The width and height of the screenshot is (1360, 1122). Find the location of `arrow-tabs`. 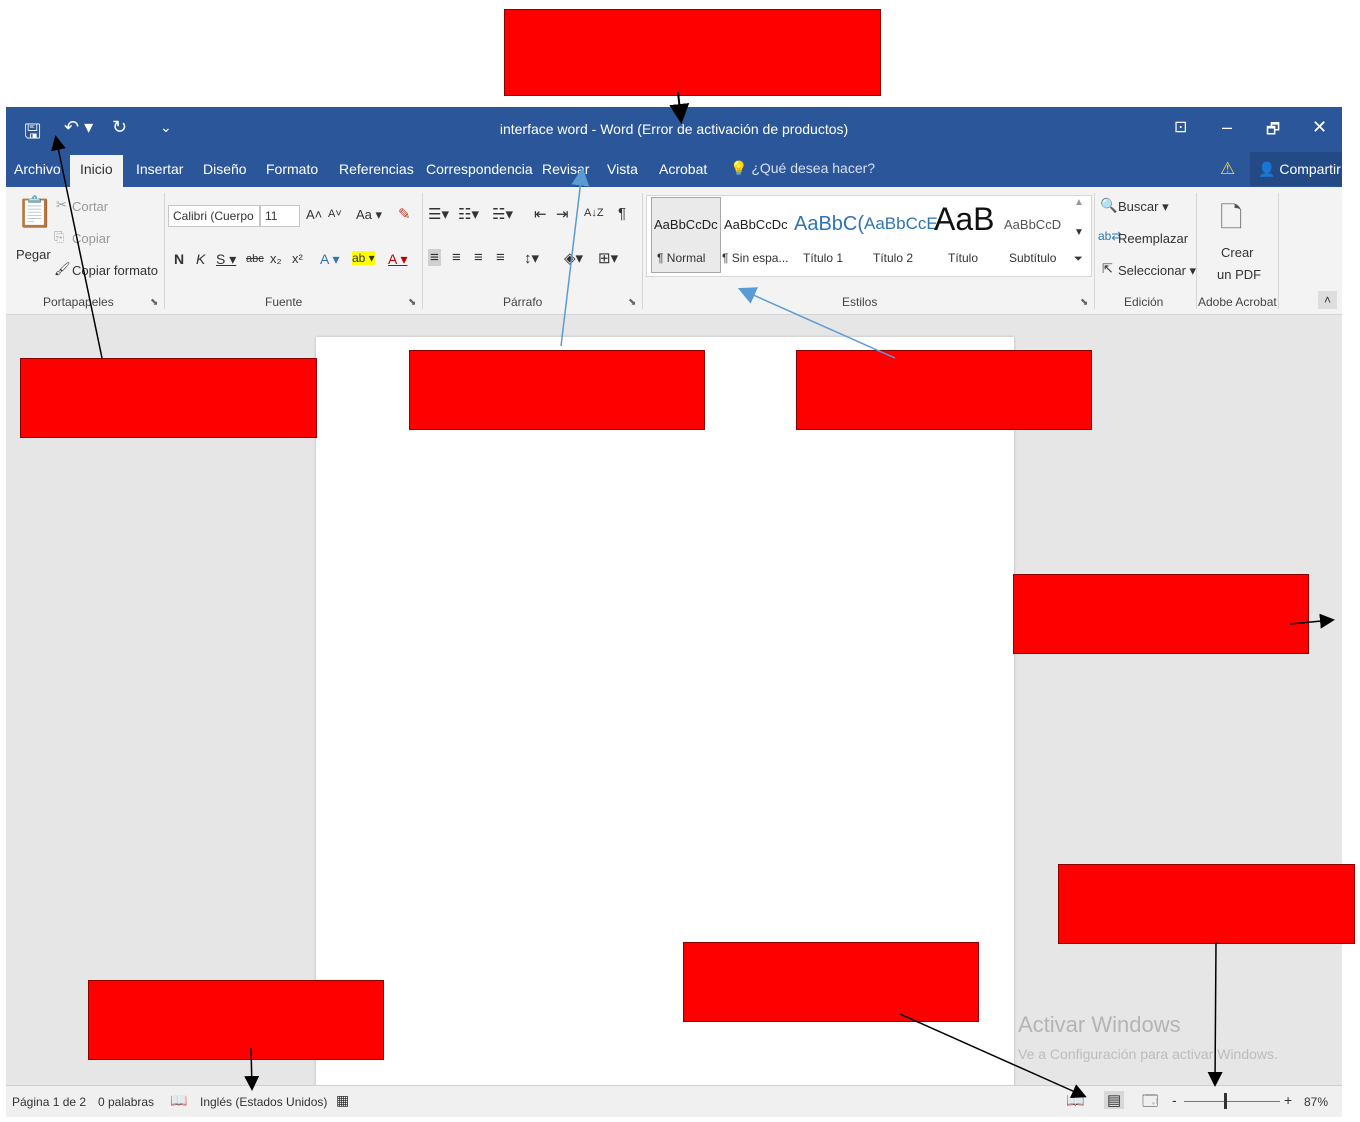

arrow-tabs is located at coordinates (575, 257).